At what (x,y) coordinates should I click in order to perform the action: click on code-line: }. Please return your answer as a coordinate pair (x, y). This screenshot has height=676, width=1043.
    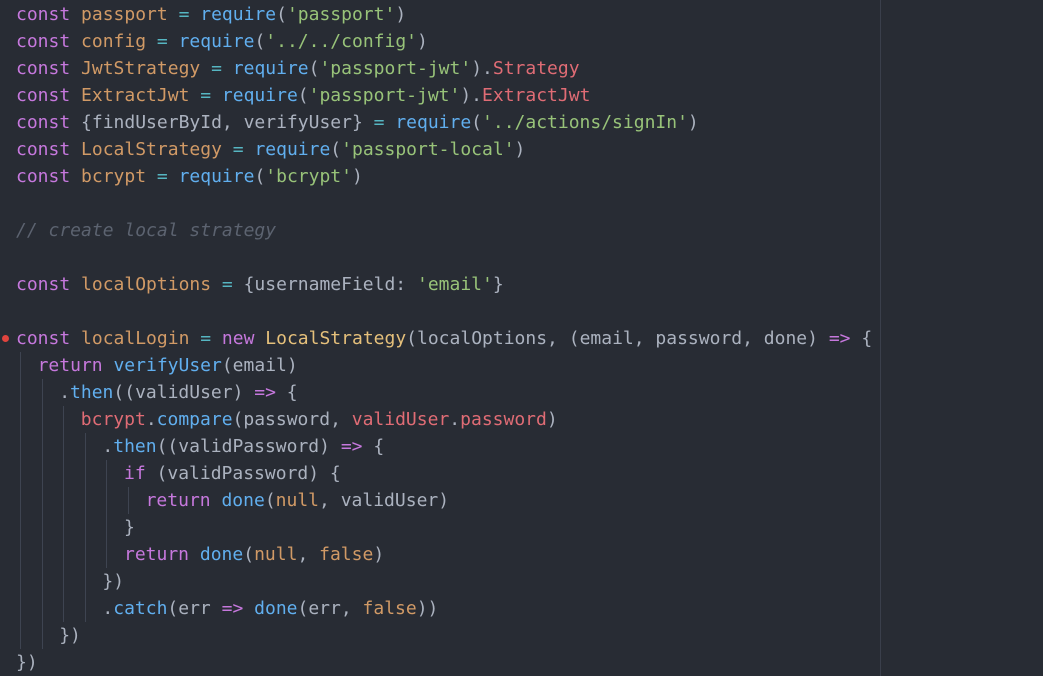
    Looking at the image, I should click on (444, 527).